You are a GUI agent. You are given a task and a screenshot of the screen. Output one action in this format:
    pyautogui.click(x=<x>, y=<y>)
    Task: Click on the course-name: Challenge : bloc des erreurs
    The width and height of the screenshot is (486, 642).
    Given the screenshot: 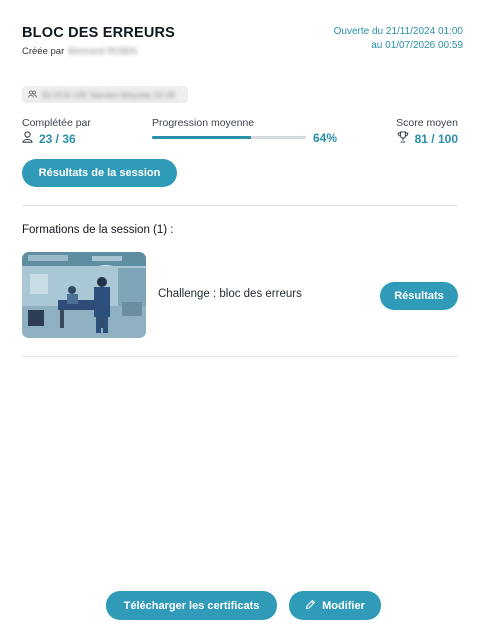 What is the action you would take?
    pyautogui.click(x=230, y=294)
    